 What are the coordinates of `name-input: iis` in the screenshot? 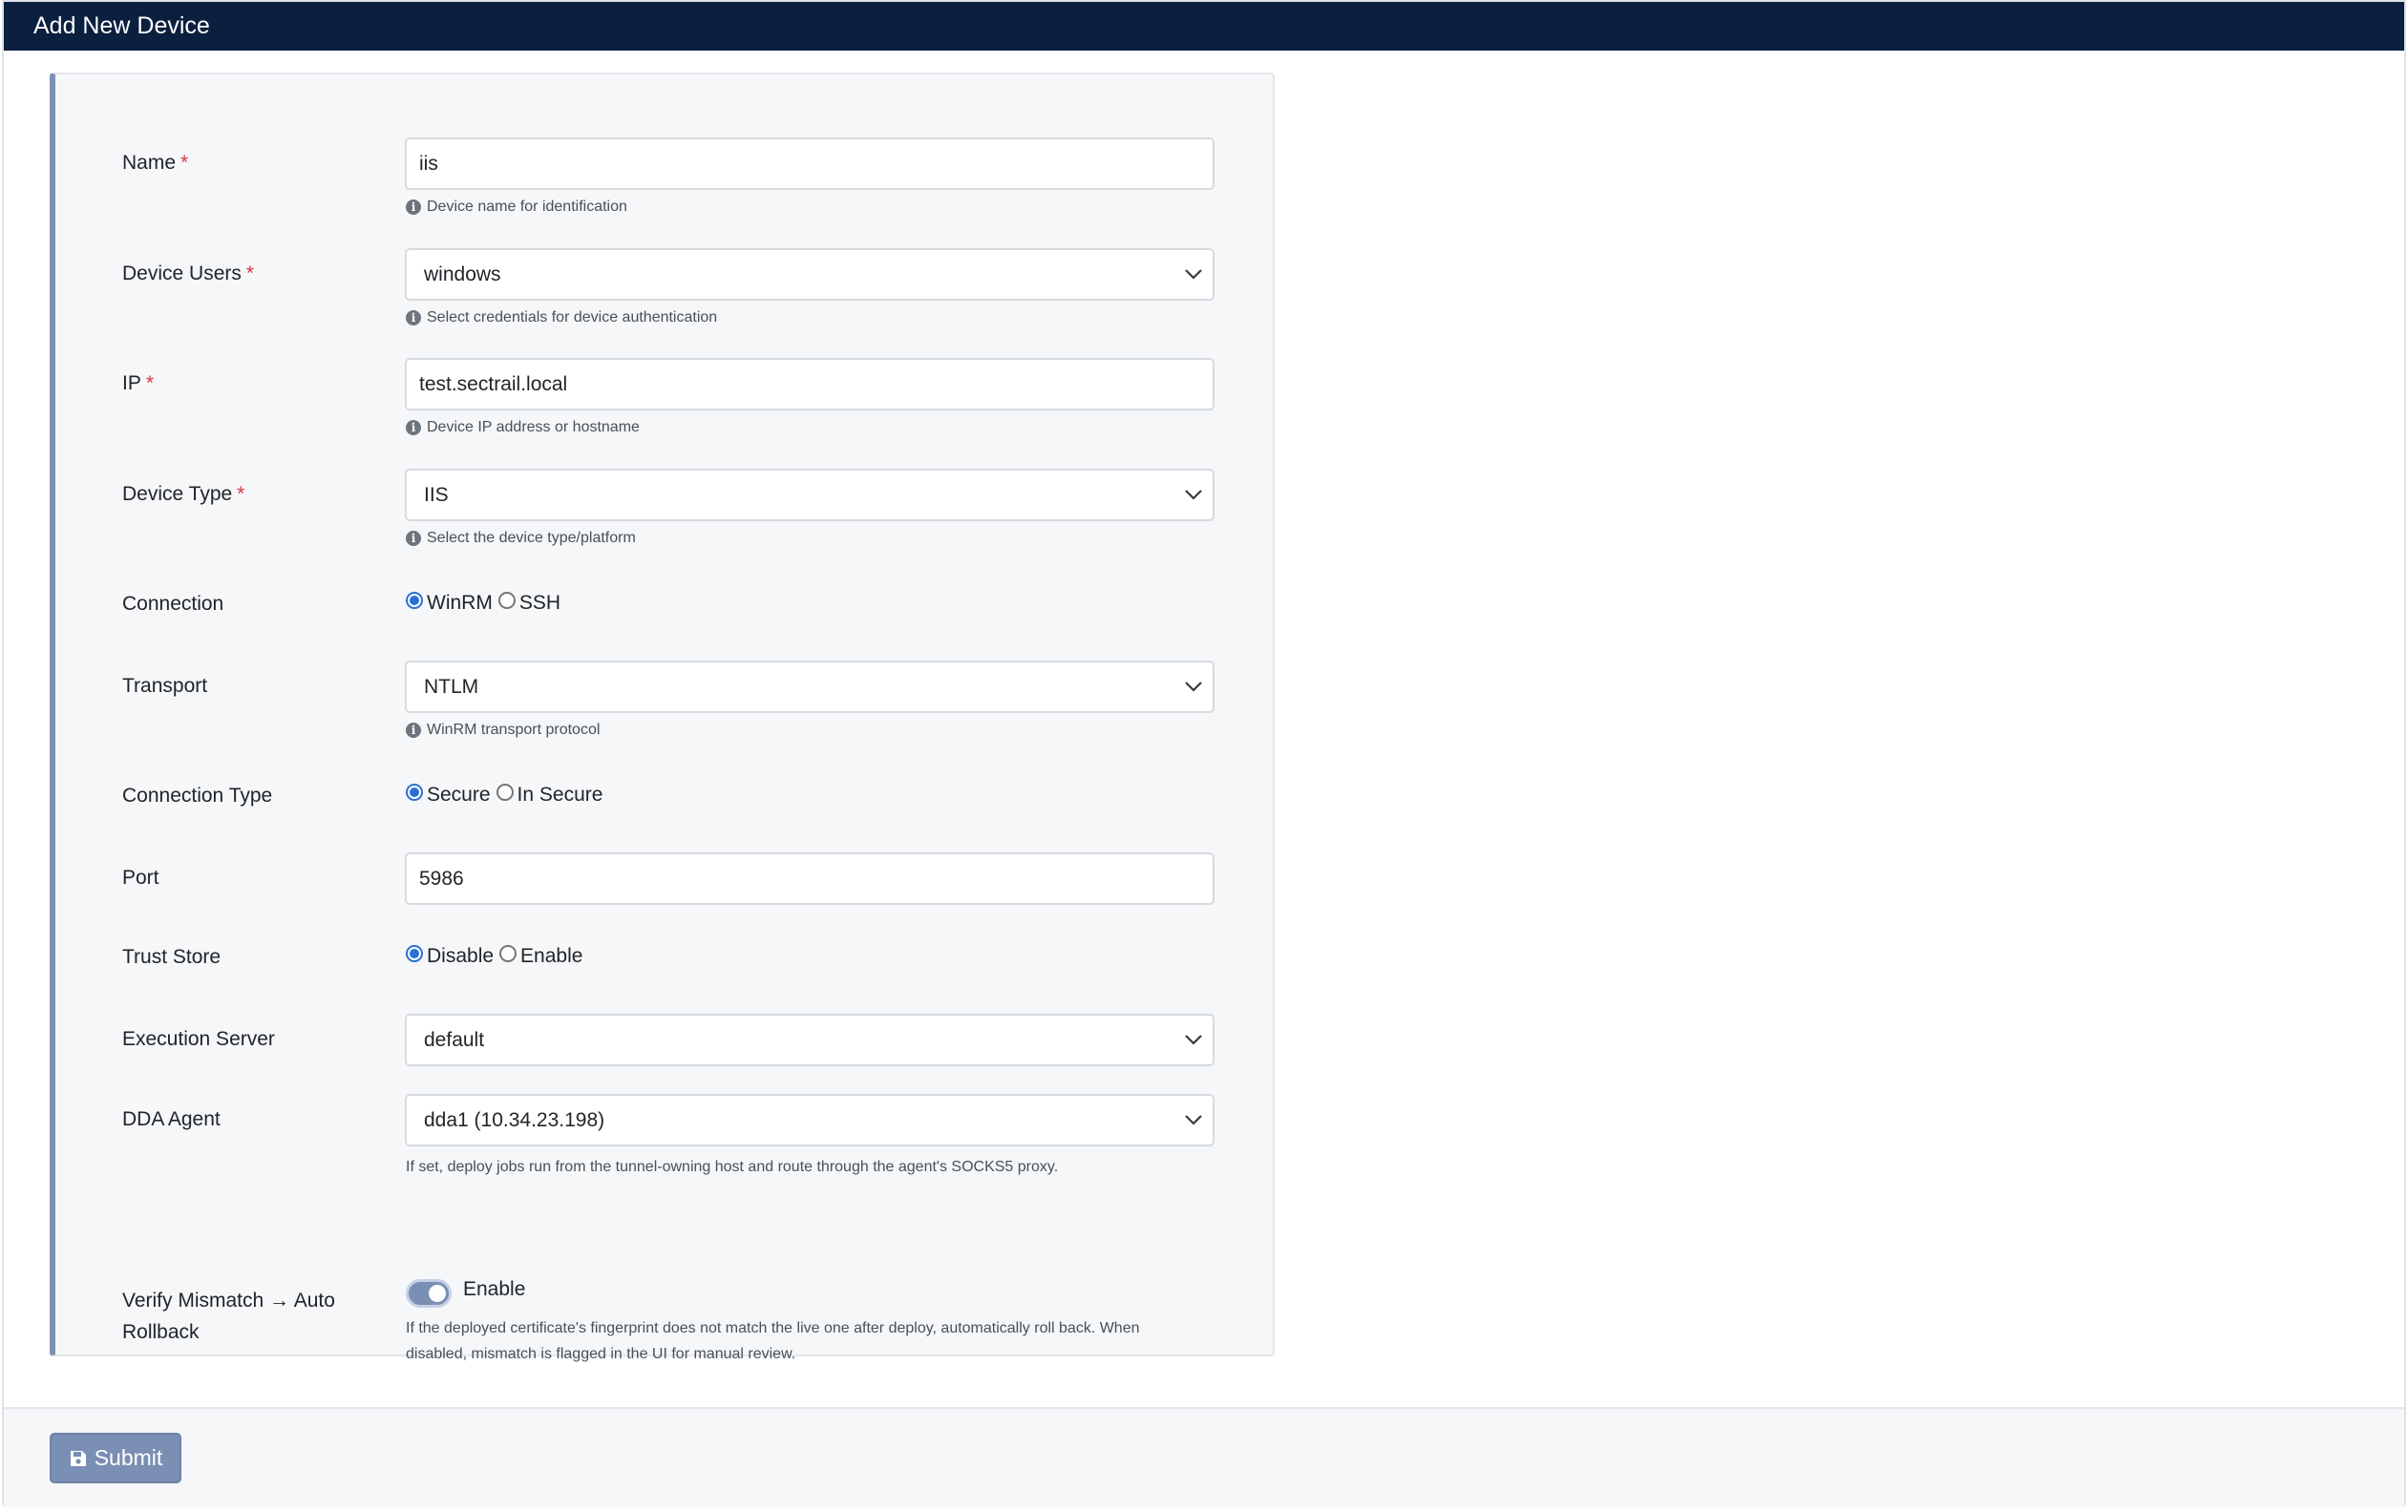 It's located at (810, 164).